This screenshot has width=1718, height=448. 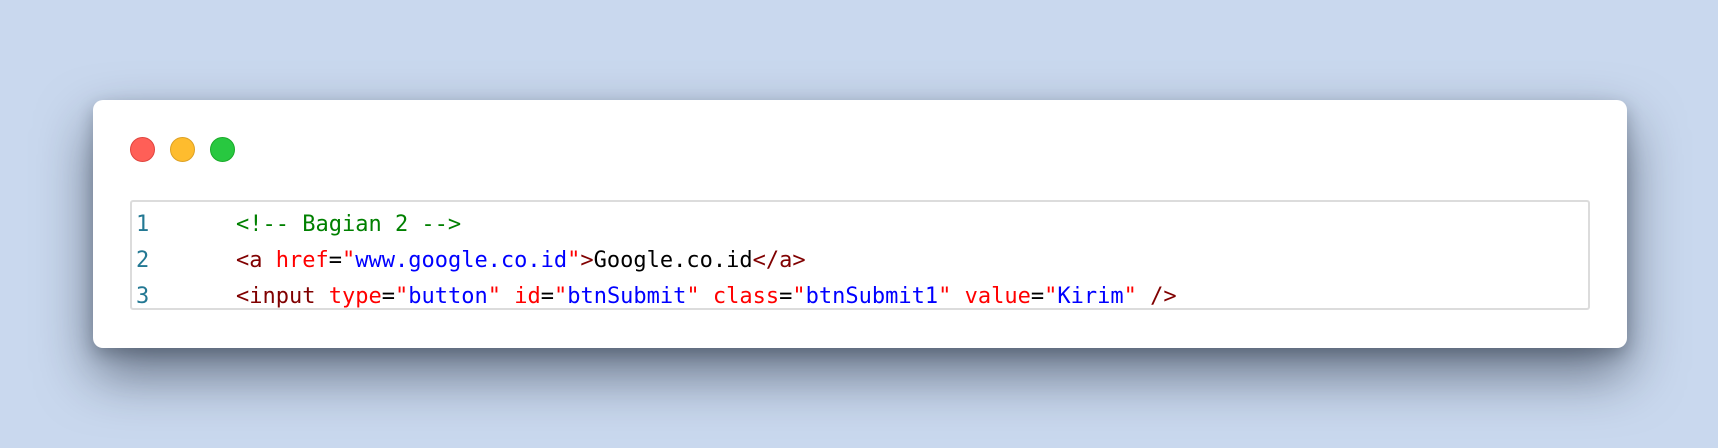 I want to click on line-code: <!-- Bagian 2 -->, so click(x=348, y=225).